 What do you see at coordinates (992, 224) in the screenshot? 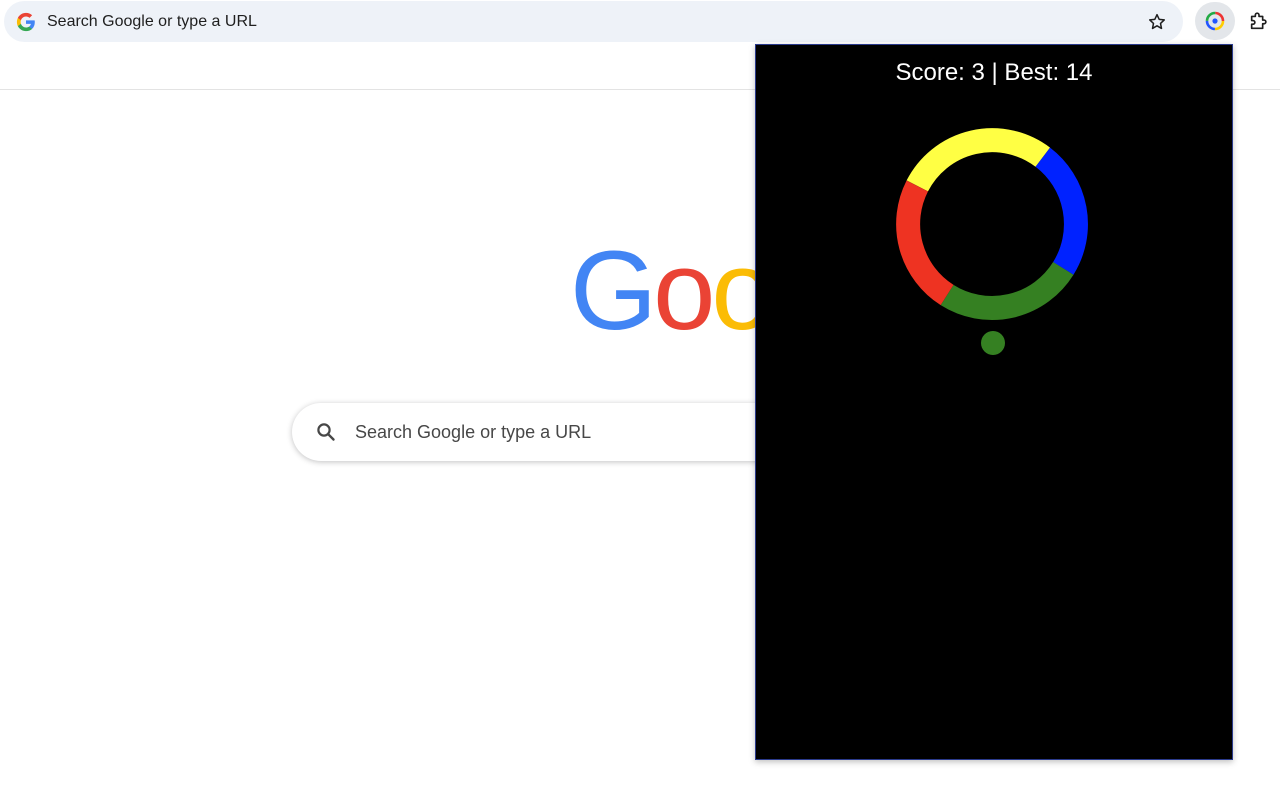
I see `color-ring` at bounding box center [992, 224].